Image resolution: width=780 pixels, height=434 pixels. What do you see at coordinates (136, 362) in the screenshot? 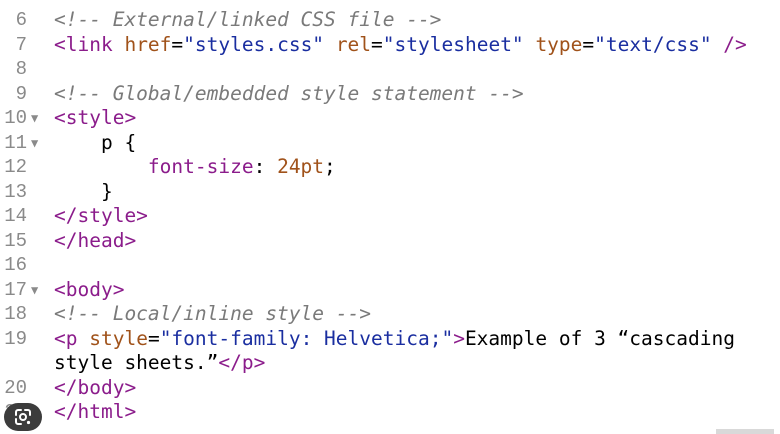
I see `code-token: style sheets.”` at bounding box center [136, 362].